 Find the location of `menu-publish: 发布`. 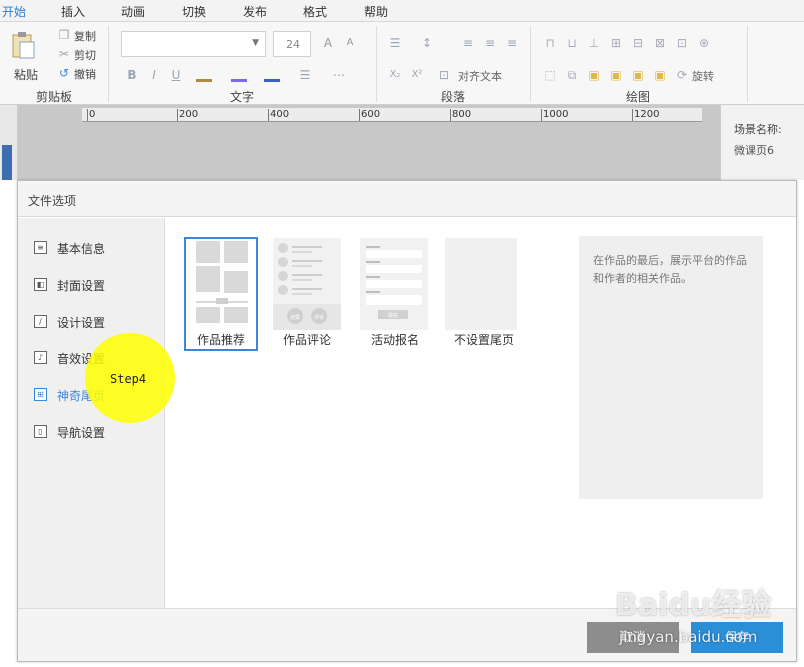

menu-publish: 发布 is located at coordinates (255, 11).